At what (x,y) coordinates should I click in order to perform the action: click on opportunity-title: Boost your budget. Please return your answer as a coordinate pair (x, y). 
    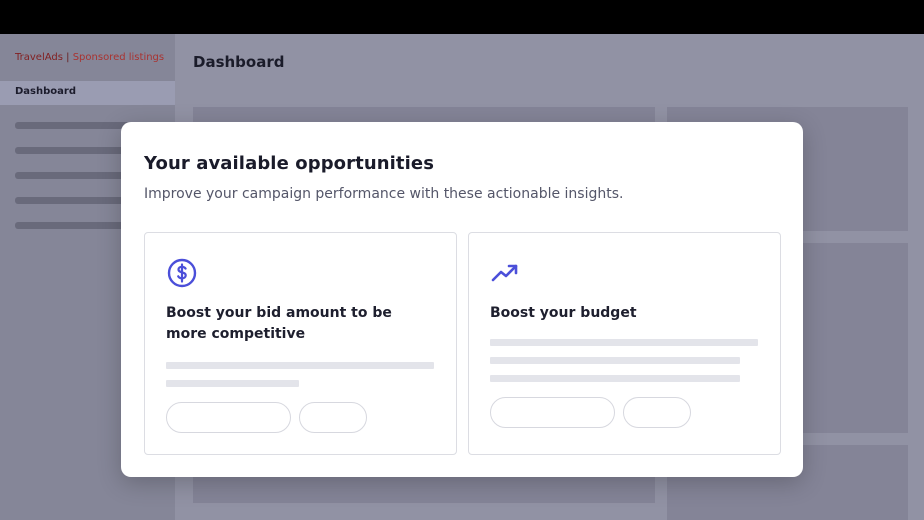
    Looking at the image, I should click on (563, 313).